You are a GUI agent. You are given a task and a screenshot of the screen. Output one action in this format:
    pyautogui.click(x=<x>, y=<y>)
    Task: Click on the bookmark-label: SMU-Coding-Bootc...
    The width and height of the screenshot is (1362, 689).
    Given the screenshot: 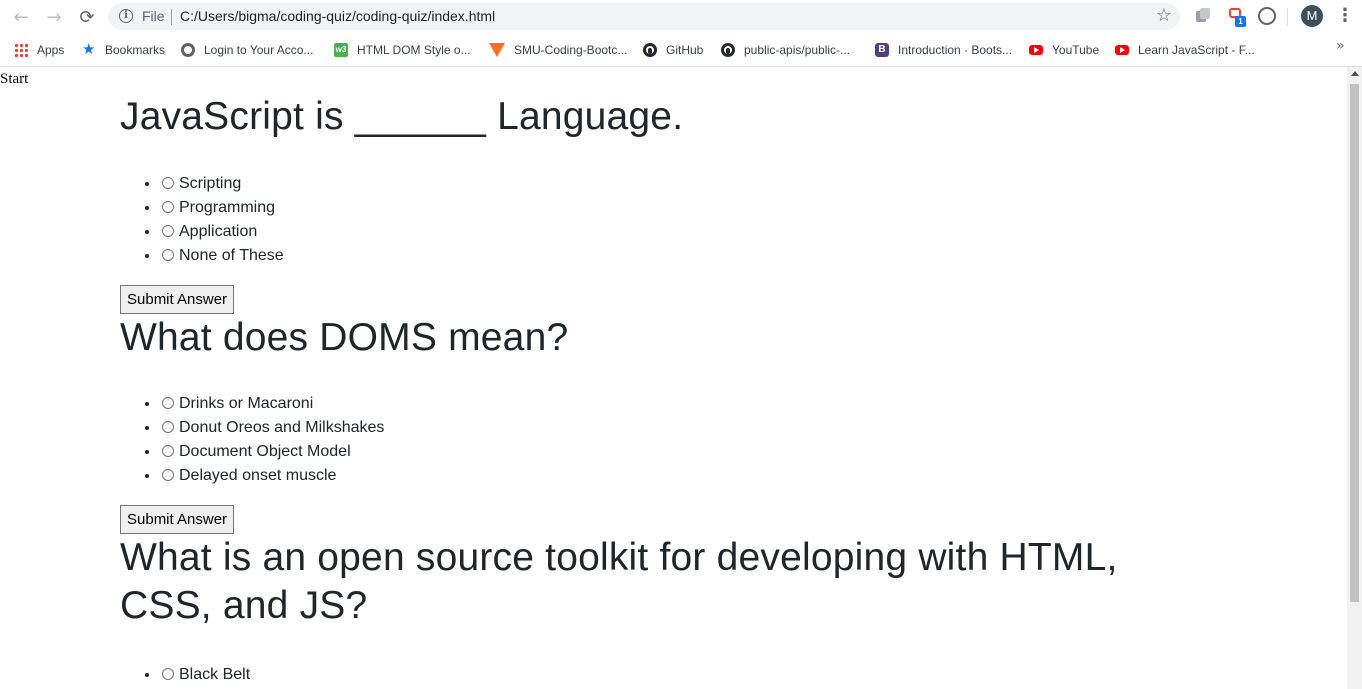 What is the action you would take?
    pyautogui.click(x=571, y=50)
    